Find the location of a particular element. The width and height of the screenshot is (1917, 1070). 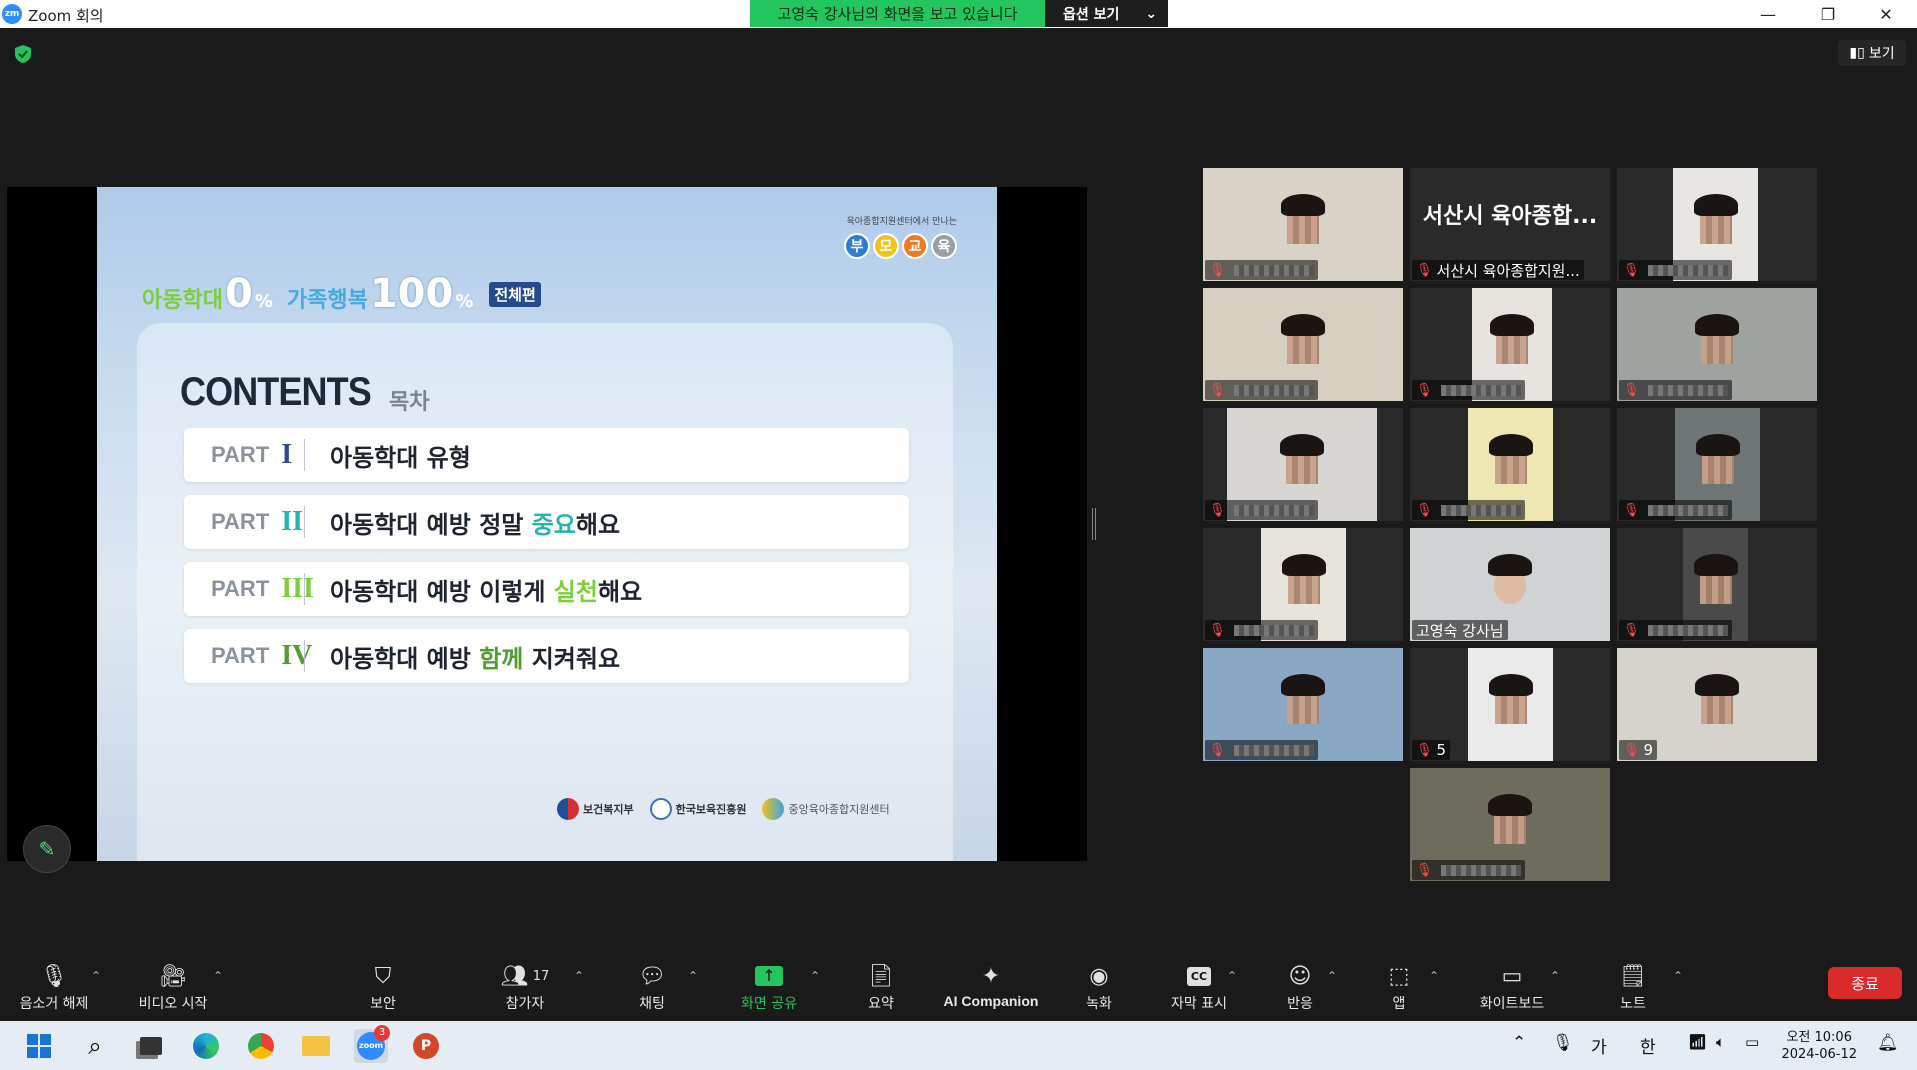

participant-tile: 🎙︎ 5 is located at coordinates (1510, 704).